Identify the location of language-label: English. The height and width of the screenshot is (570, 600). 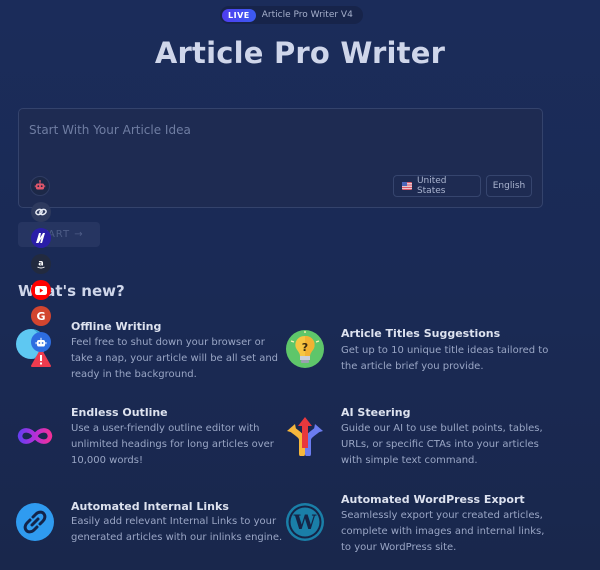
(509, 186).